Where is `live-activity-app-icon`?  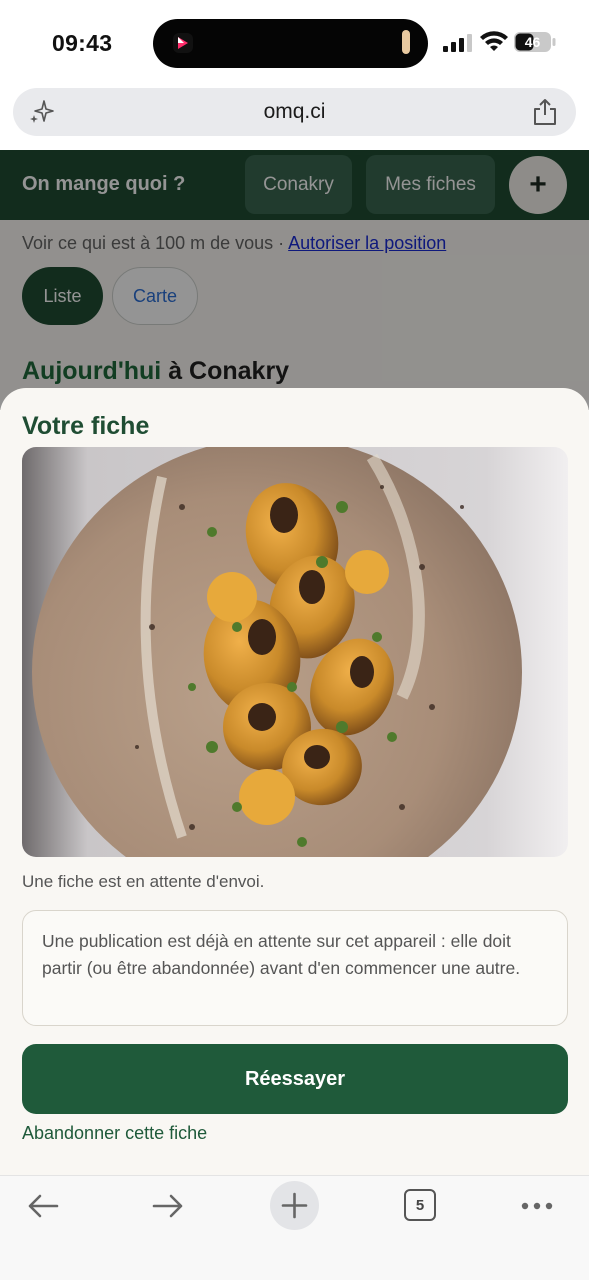 live-activity-app-icon is located at coordinates (183, 43).